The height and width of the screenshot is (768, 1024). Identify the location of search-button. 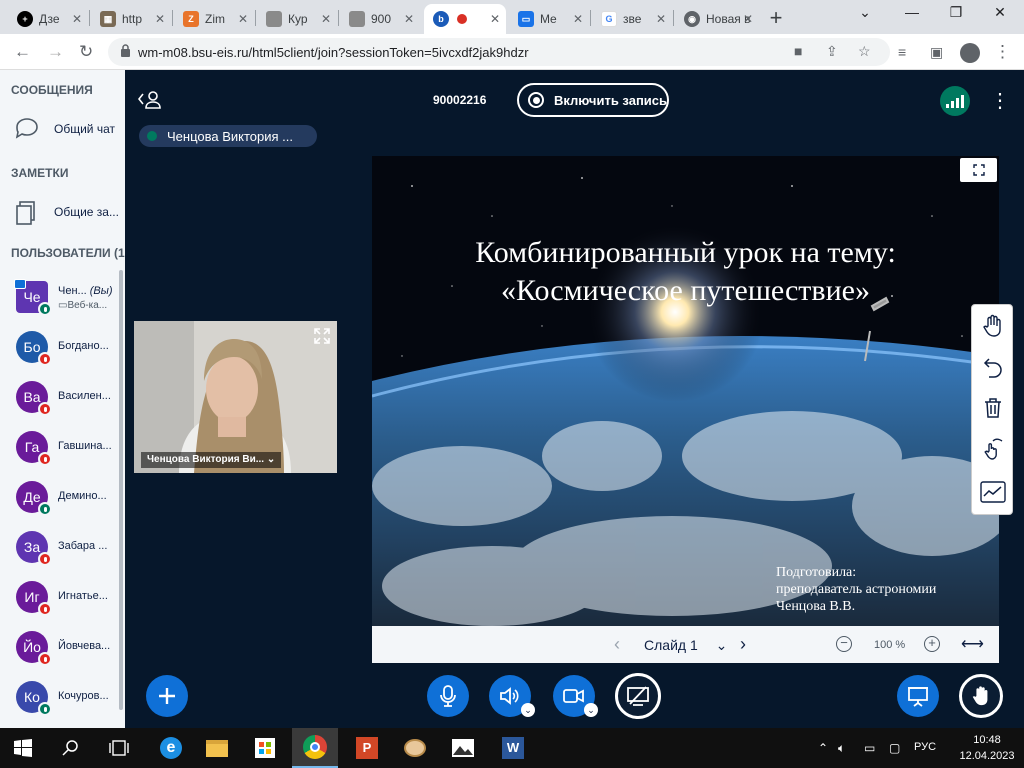
(71, 748).